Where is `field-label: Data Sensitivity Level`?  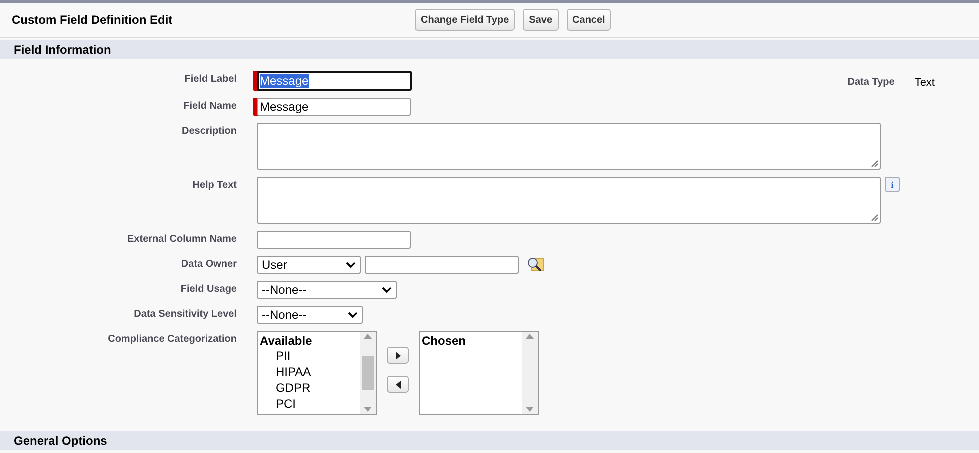
field-label: Data Sensitivity Level is located at coordinates (185, 315).